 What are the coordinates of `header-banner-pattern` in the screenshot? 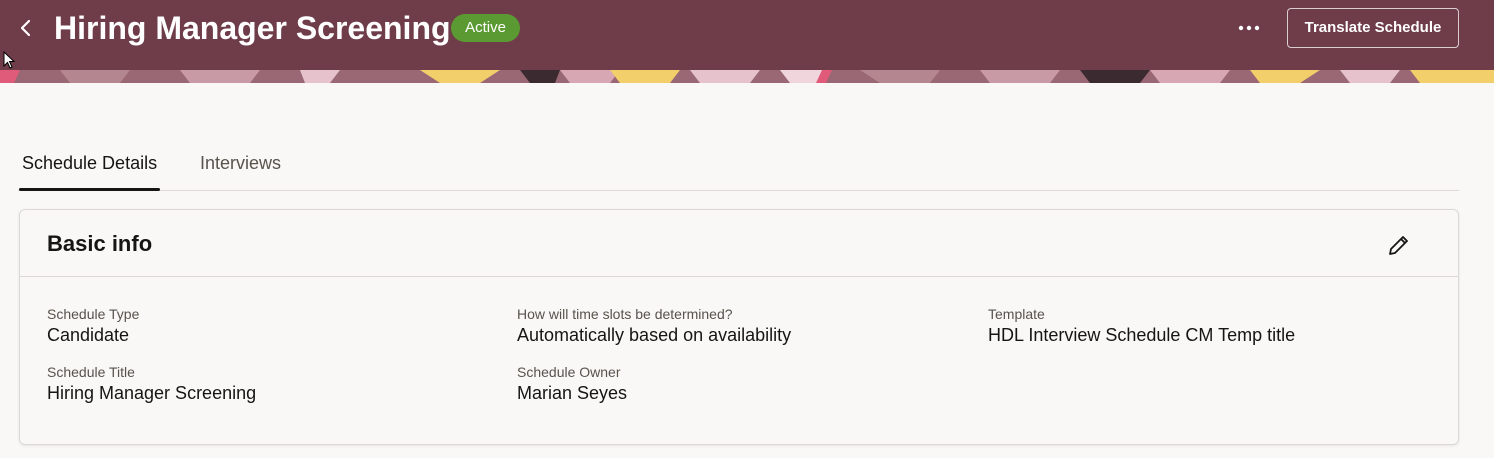 It's located at (747, 76).